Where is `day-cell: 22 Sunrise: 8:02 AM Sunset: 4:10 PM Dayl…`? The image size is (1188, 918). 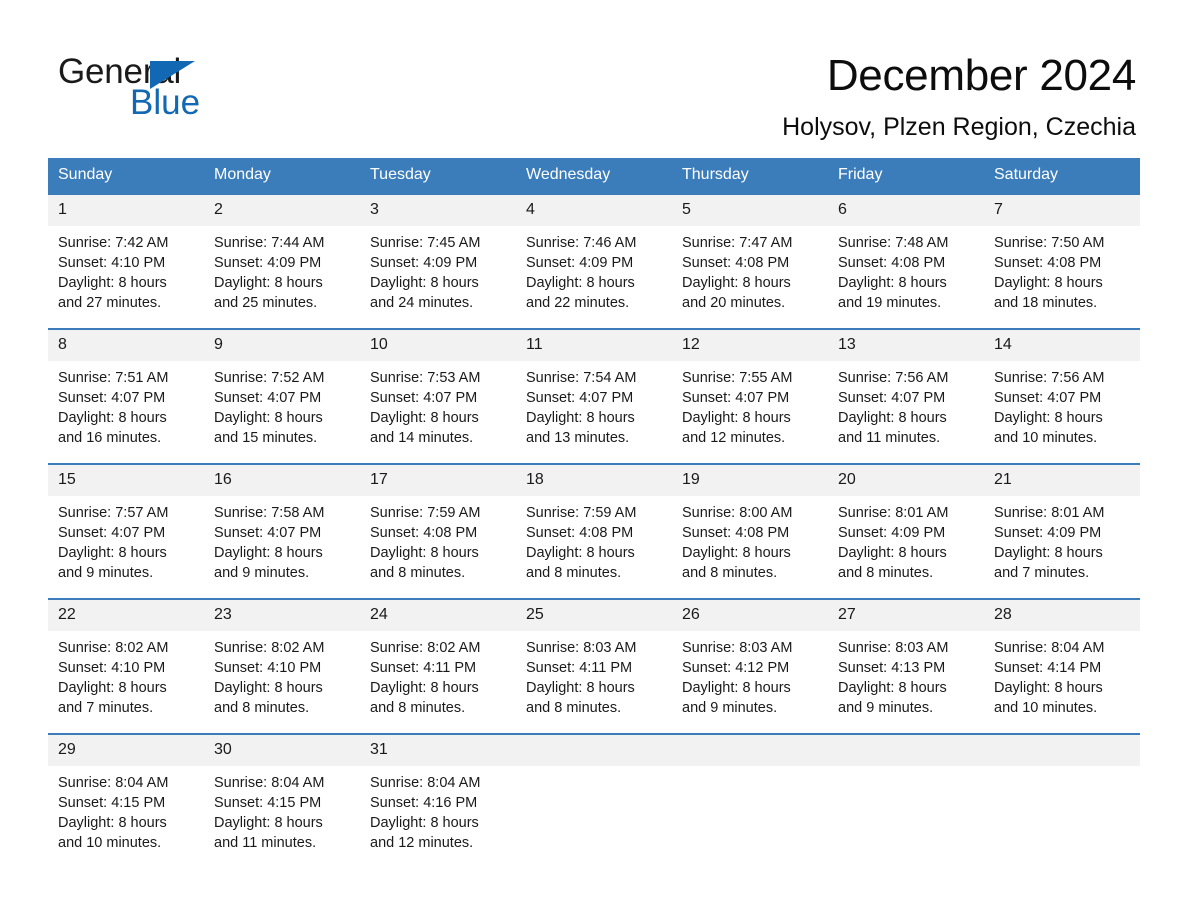
day-cell: 22 Sunrise: 8:02 AM Sunset: 4:10 PM Dayl… is located at coordinates (126, 666).